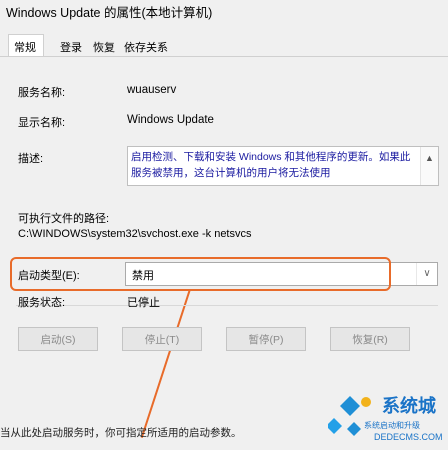 The height and width of the screenshot is (450, 448). Describe the element at coordinates (162, 339) in the screenshot. I see `stop-button: 停止(T)` at that location.